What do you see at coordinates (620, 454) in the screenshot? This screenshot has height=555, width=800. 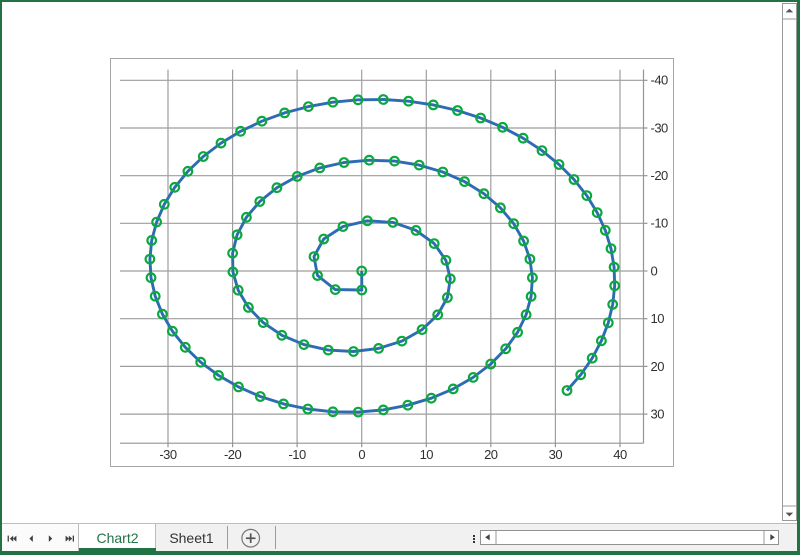 I see `svg-text: 40` at bounding box center [620, 454].